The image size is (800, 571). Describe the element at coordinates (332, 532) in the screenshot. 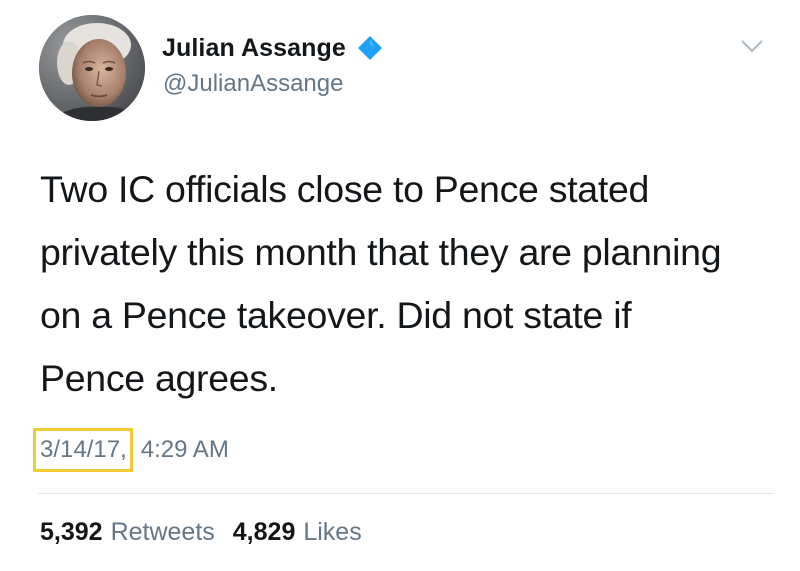

I see `likes-label: Likes` at that location.